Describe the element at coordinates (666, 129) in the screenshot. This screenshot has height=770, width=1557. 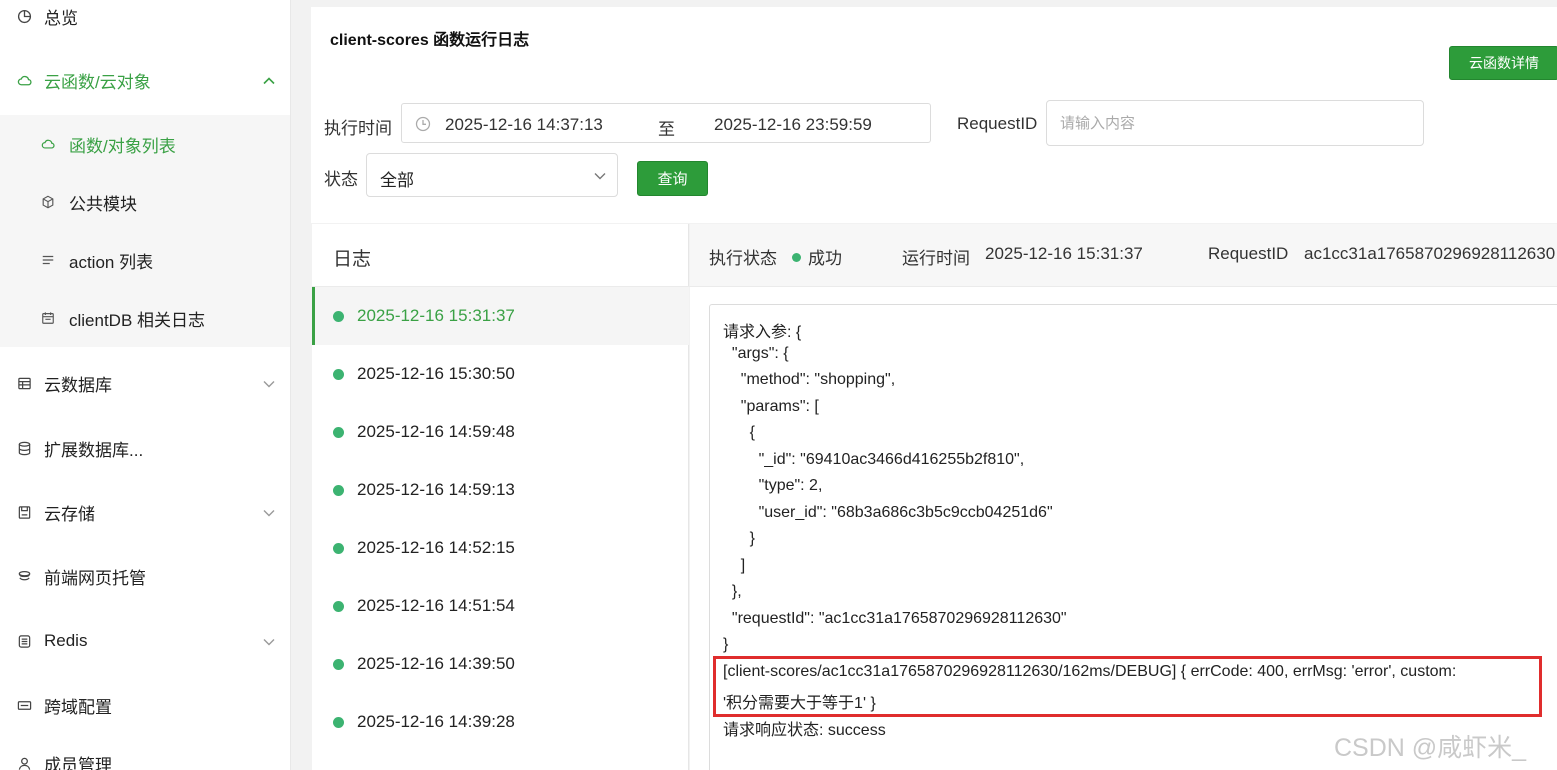
I see `range-separator: 至` at that location.